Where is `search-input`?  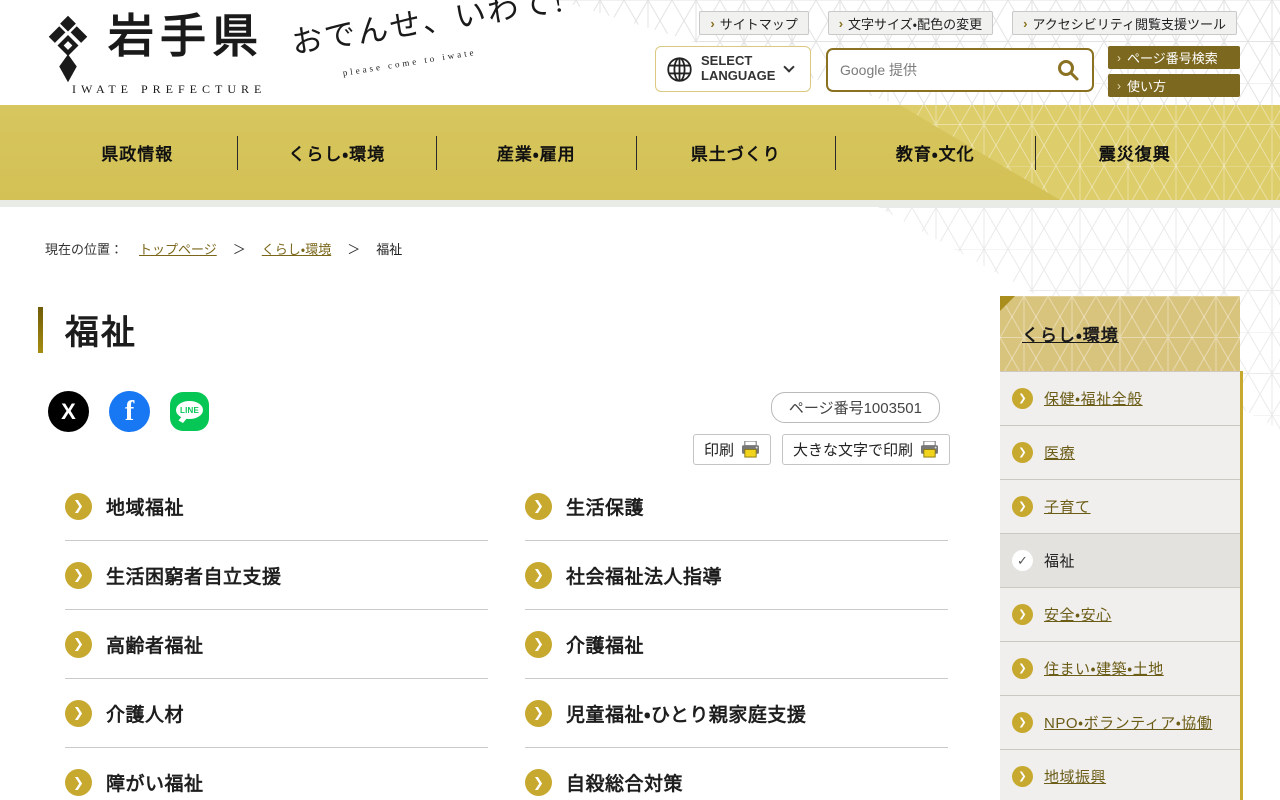
search-input is located at coordinates (948, 70).